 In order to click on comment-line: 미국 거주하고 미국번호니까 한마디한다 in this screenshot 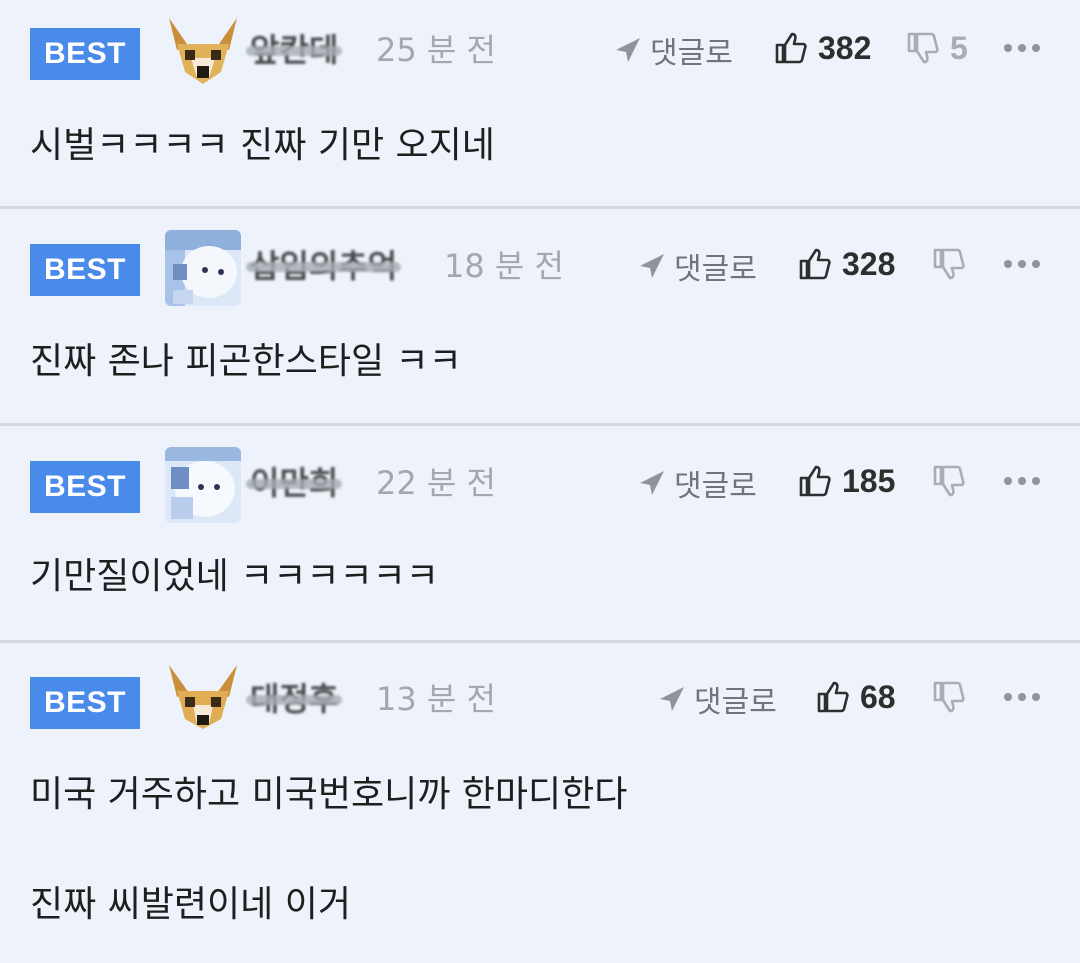, I will do `click(329, 794)`.